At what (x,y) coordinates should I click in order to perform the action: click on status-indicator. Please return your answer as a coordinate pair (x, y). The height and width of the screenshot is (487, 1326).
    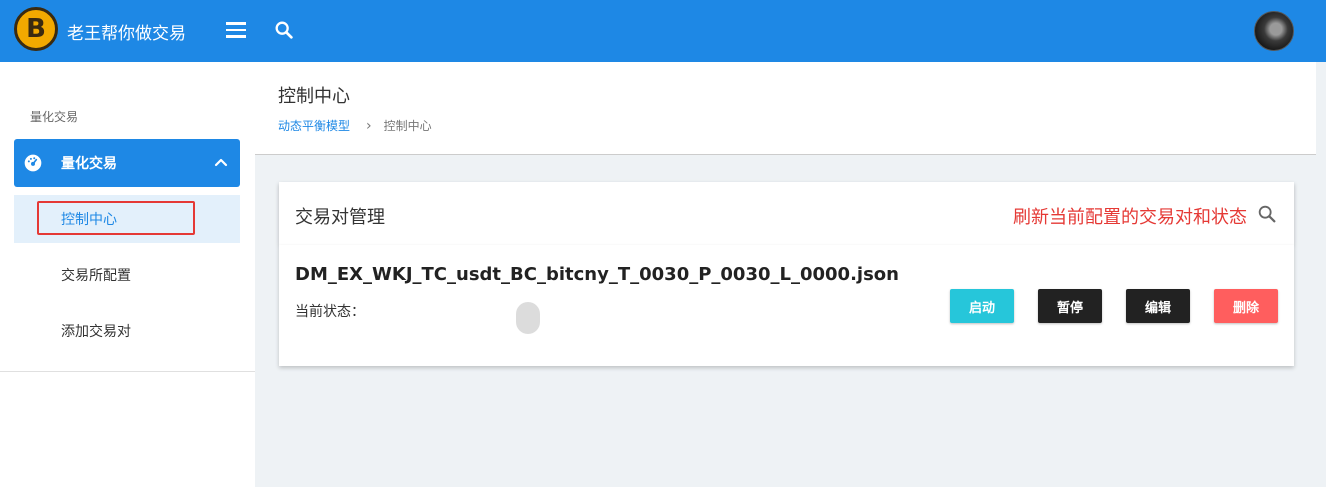
    Looking at the image, I should click on (528, 318).